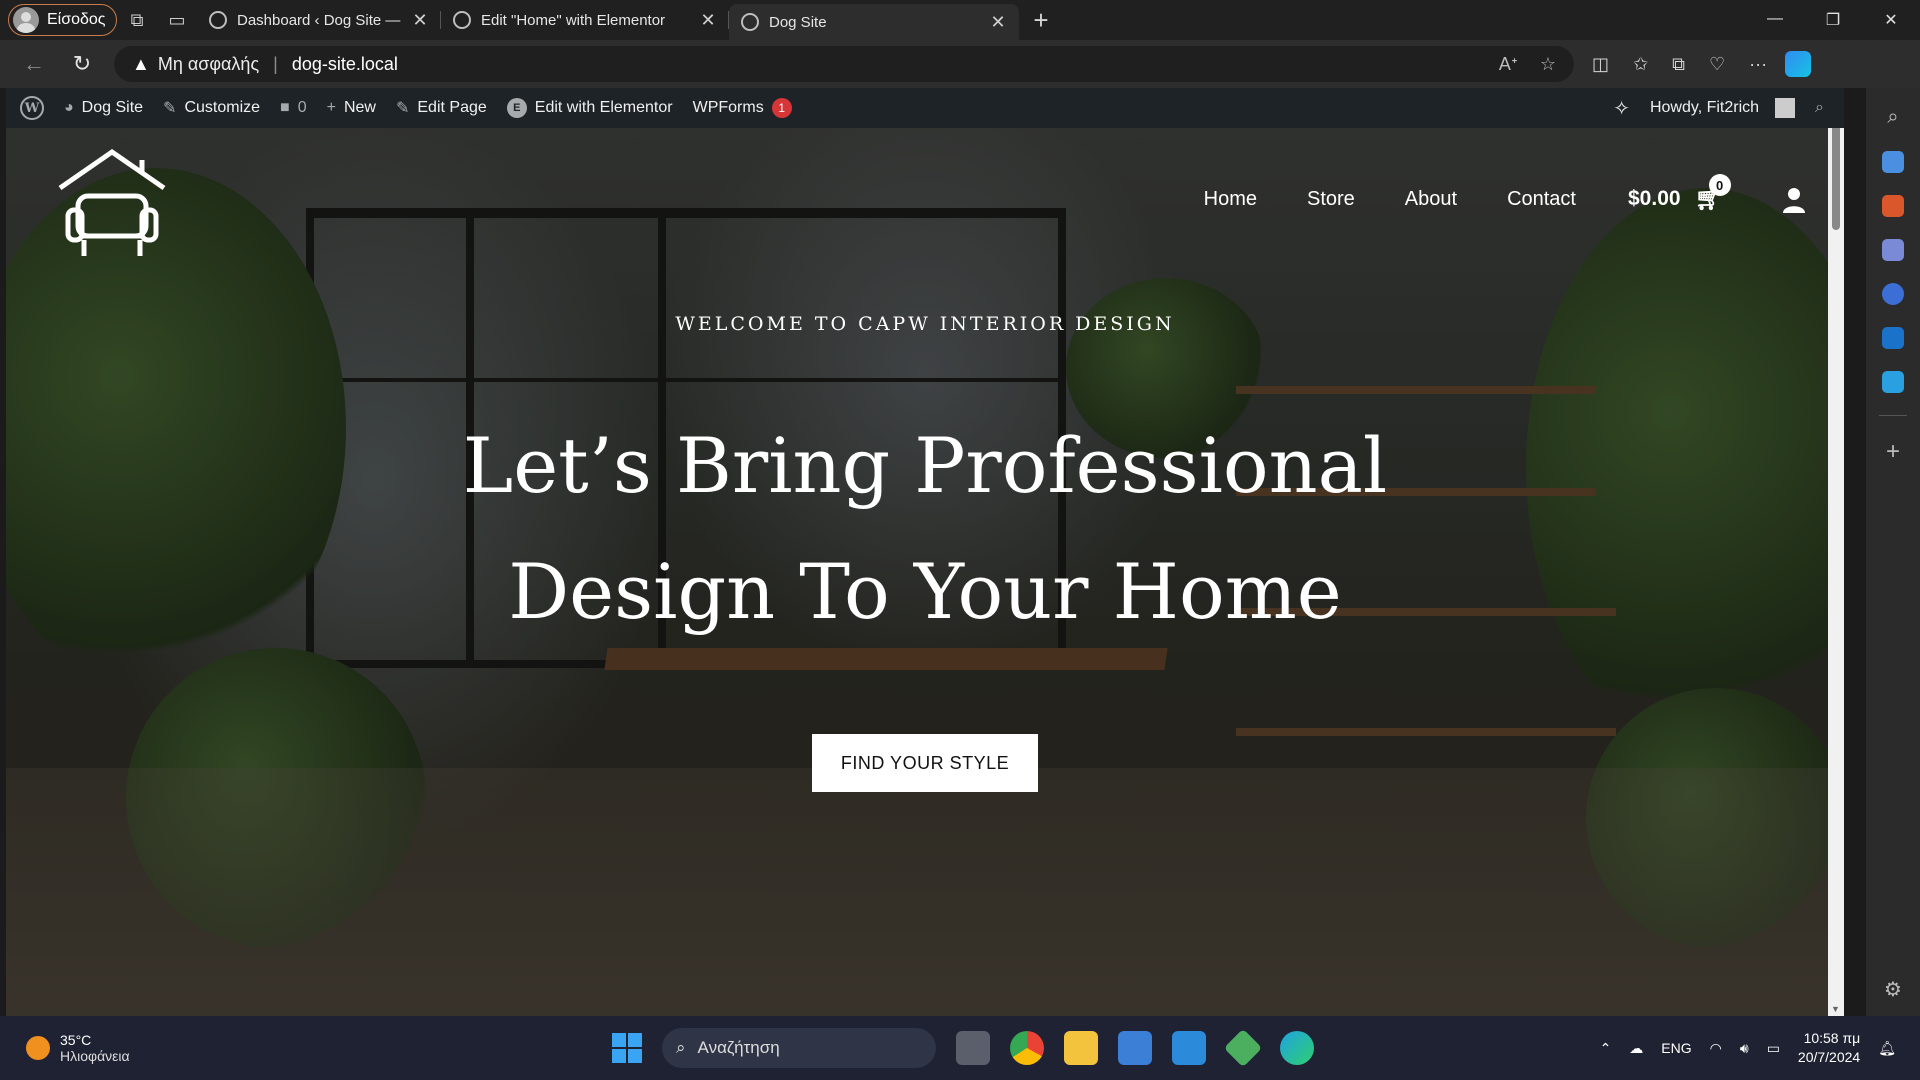  Describe the element at coordinates (211, 108) in the screenshot. I see `wp-customize: ✎ Customize` at that location.